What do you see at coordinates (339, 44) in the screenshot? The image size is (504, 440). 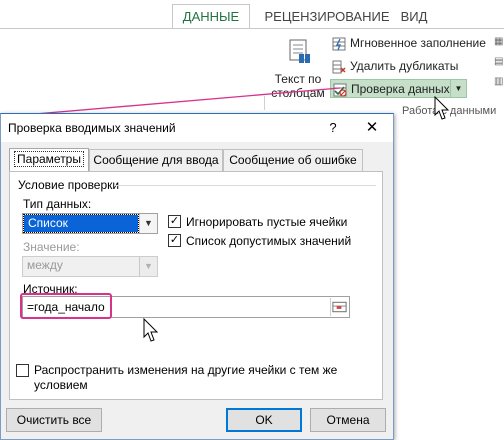 I see `flash-fill-icon` at bounding box center [339, 44].